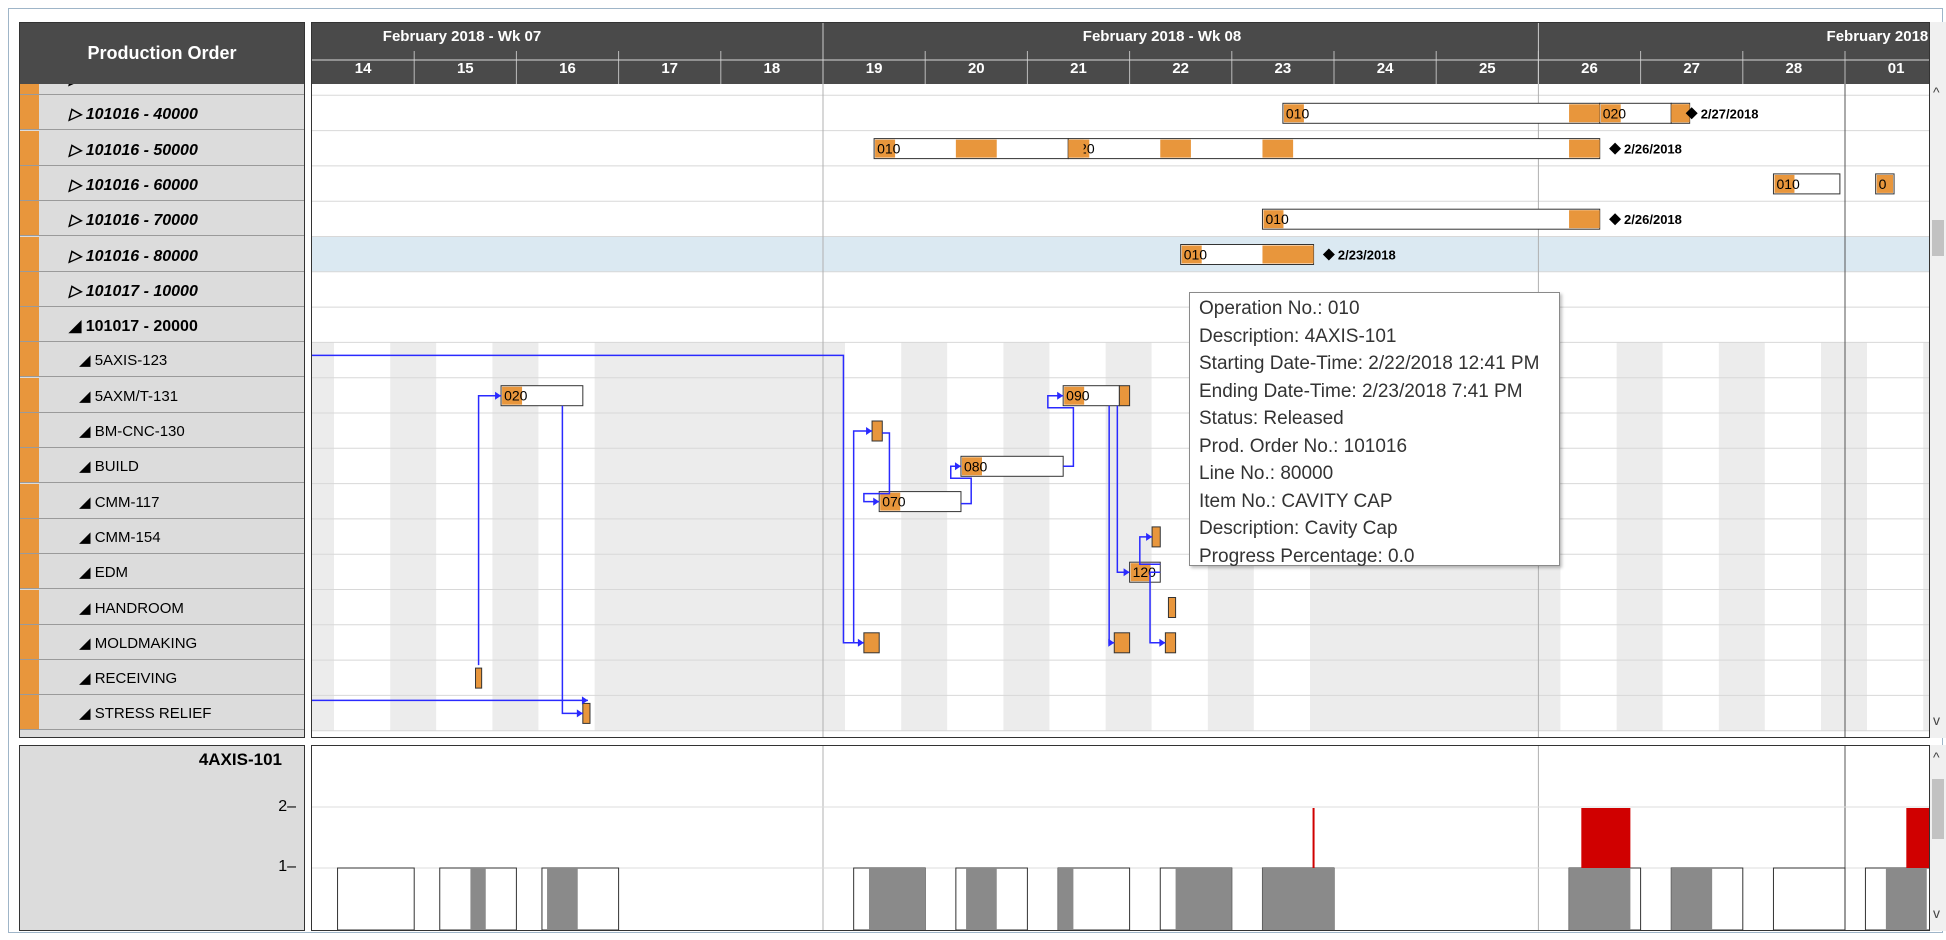 The height and width of the screenshot is (940, 1946). I want to click on left-panel-header: Production Order, so click(162, 53).